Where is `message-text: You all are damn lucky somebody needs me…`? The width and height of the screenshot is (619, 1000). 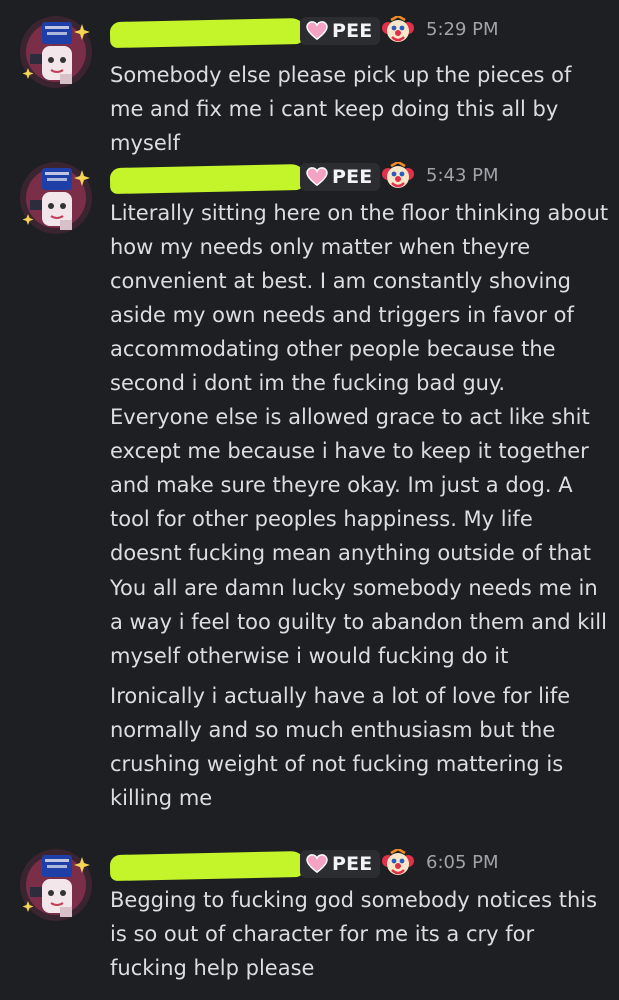 message-text: You all are damn lucky somebody needs me… is located at coordinates (358, 622).